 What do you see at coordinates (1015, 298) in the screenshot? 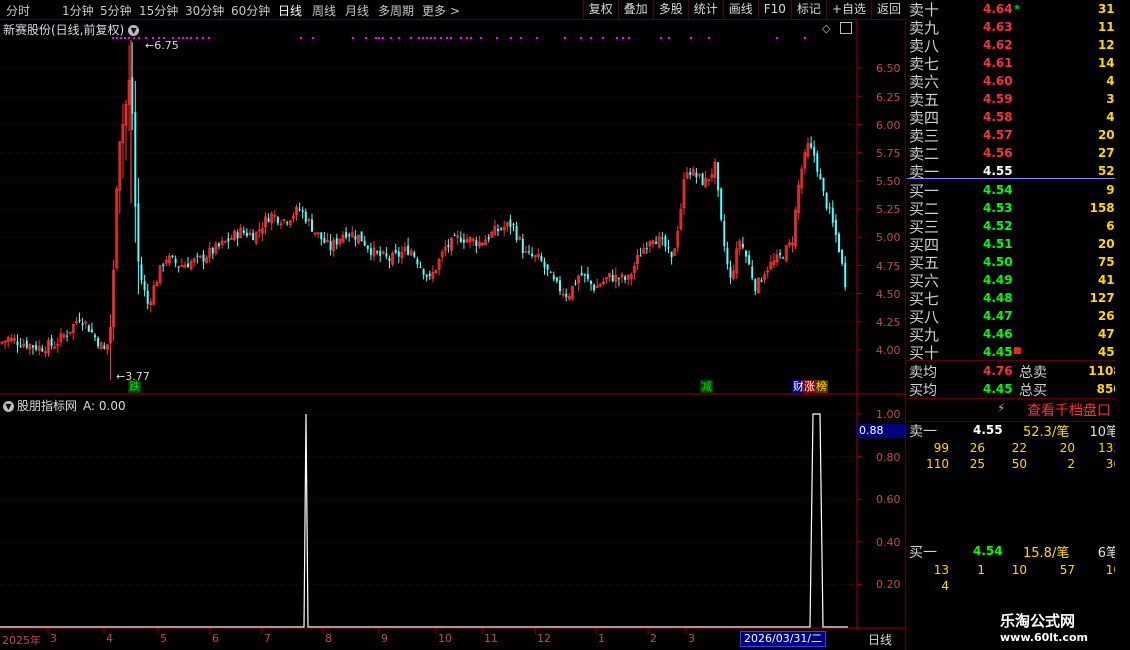
I see `bid-level-row: 买七 4.48 1275` at bounding box center [1015, 298].